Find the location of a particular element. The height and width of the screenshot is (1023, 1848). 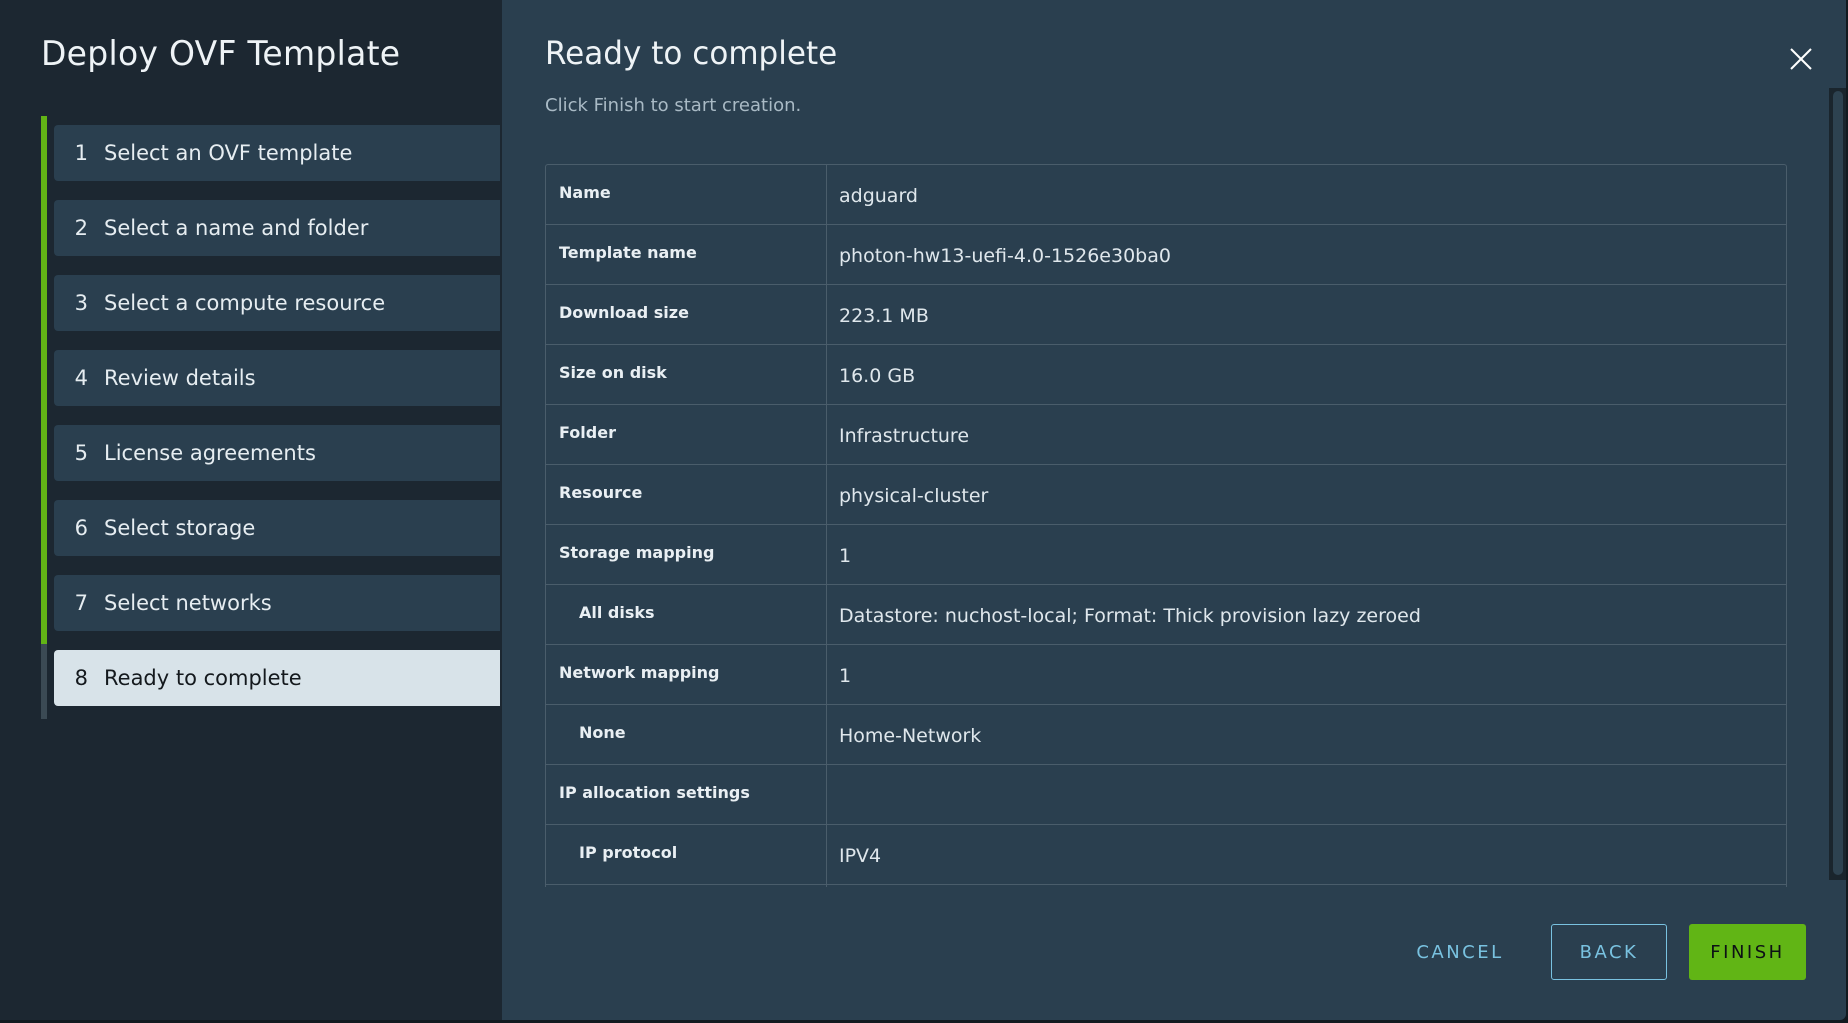

summary-row-value: Static - Manual is located at coordinates (1306, 885).